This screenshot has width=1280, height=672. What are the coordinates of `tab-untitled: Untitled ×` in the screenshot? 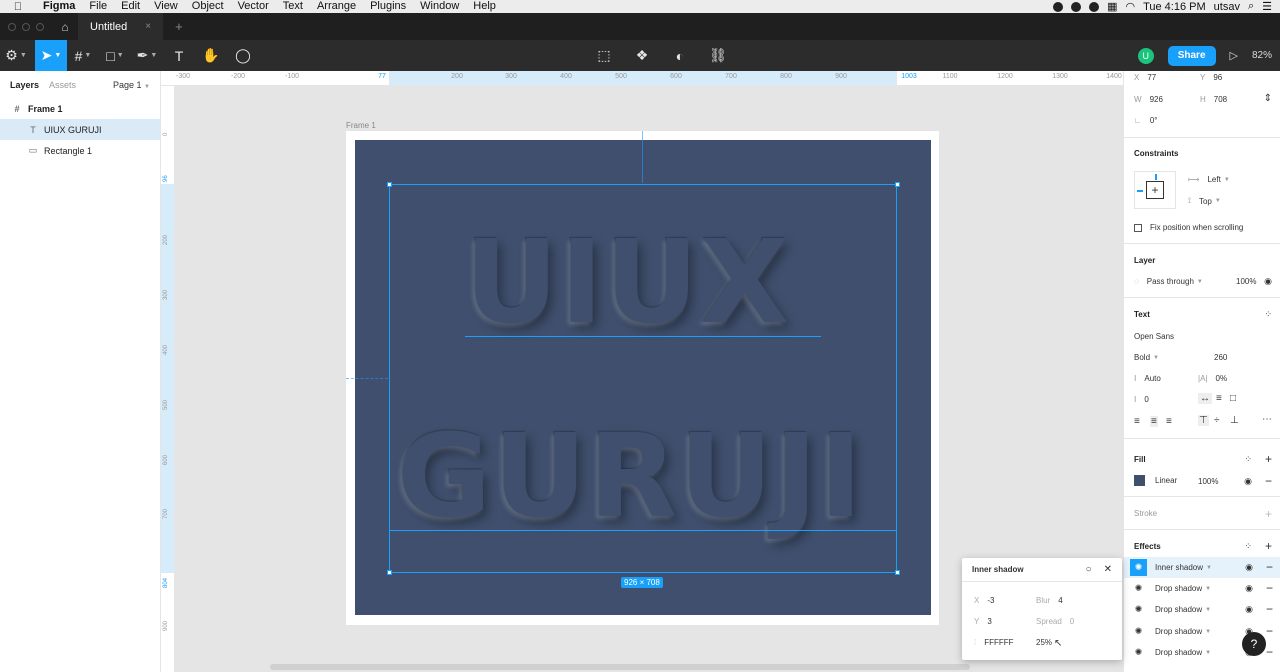 It's located at (121, 26).